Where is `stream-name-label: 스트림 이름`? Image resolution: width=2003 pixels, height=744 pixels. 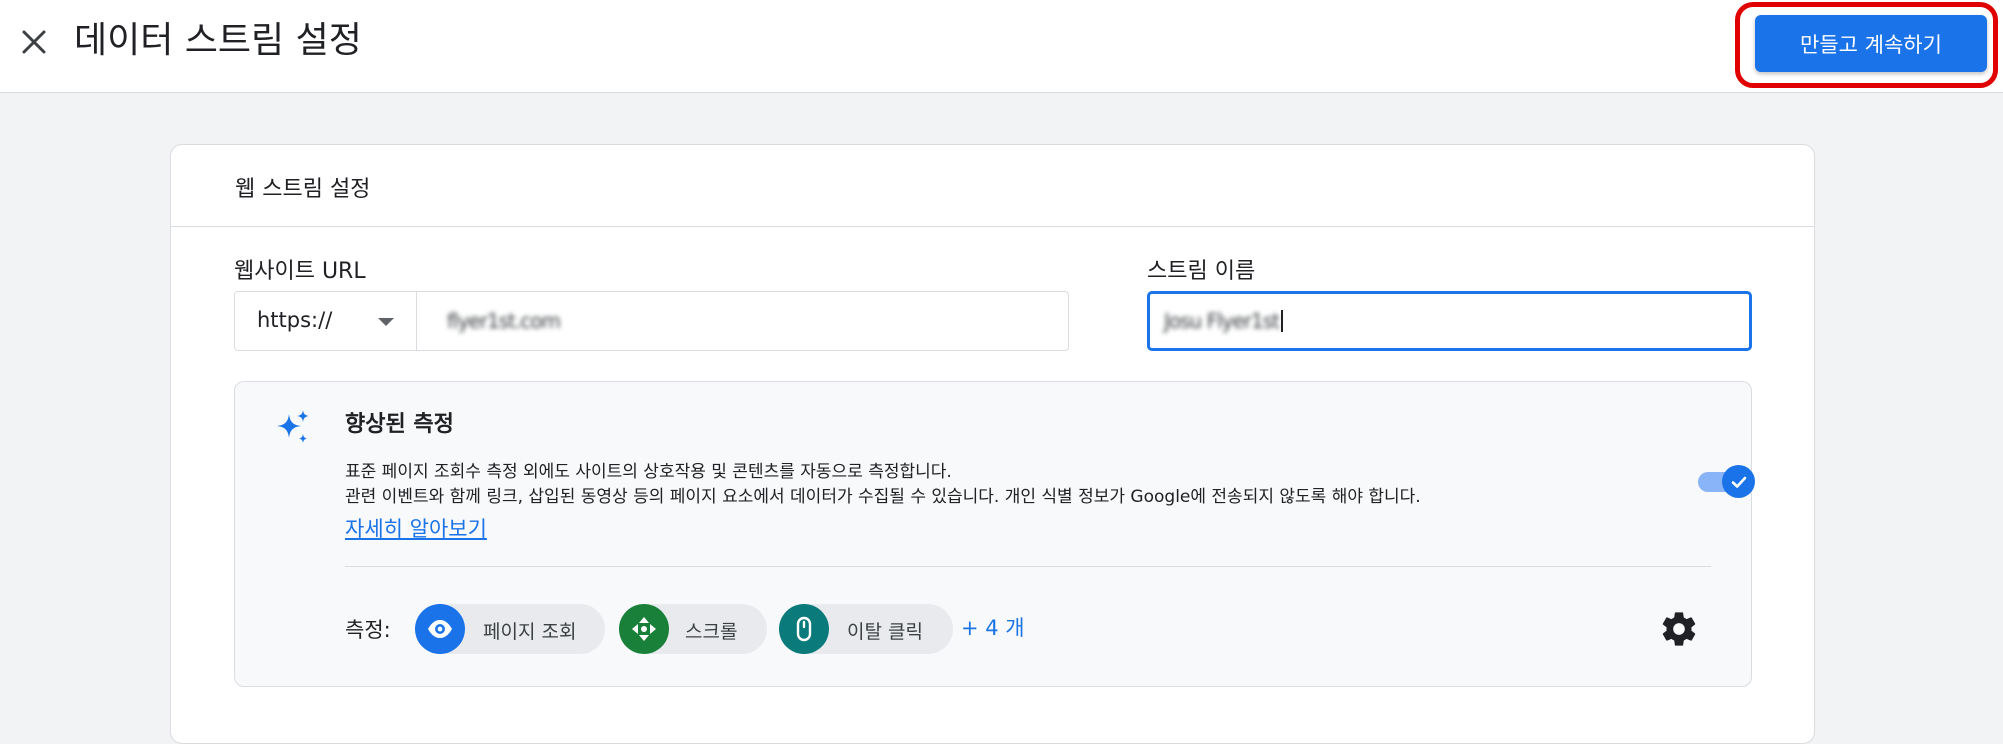
stream-name-label: 스트림 이름 is located at coordinates (1201, 271).